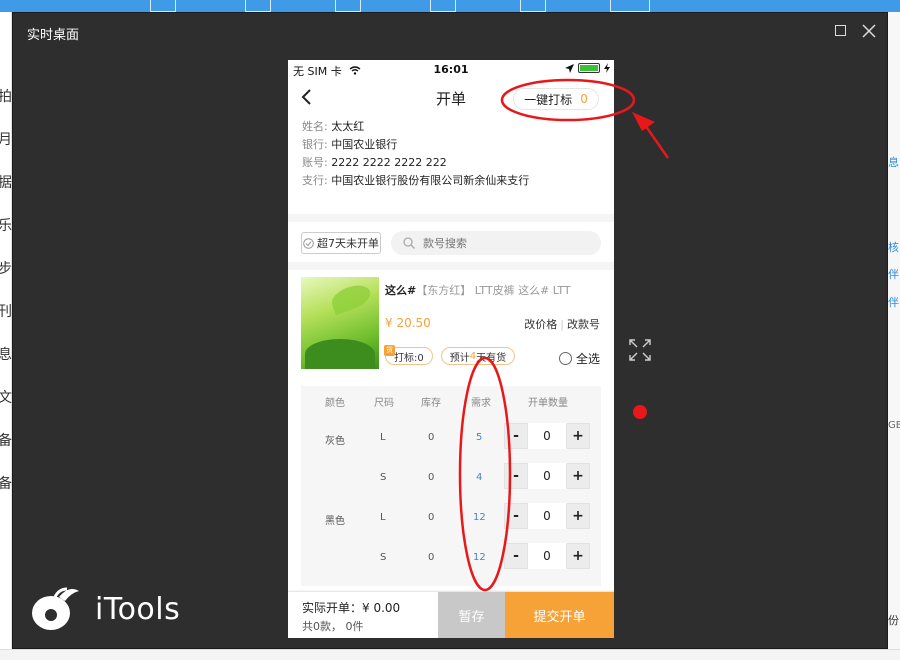 The image size is (900, 660). Describe the element at coordinates (562, 324) in the screenshot. I see `product-links: 改价格 | 改款号` at that location.